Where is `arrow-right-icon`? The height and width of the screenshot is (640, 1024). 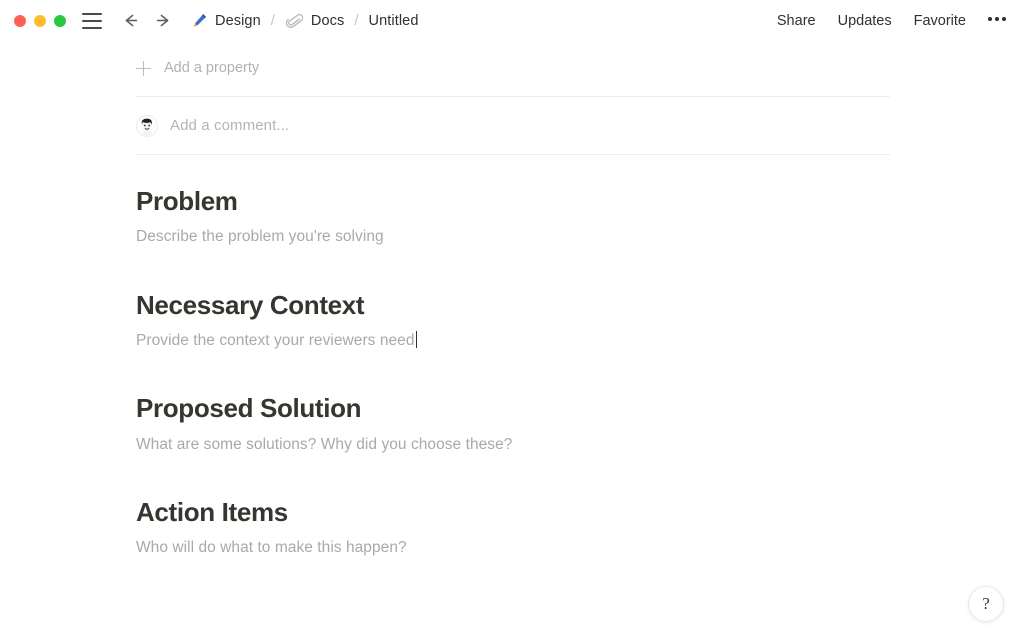 arrow-right-icon is located at coordinates (163, 21).